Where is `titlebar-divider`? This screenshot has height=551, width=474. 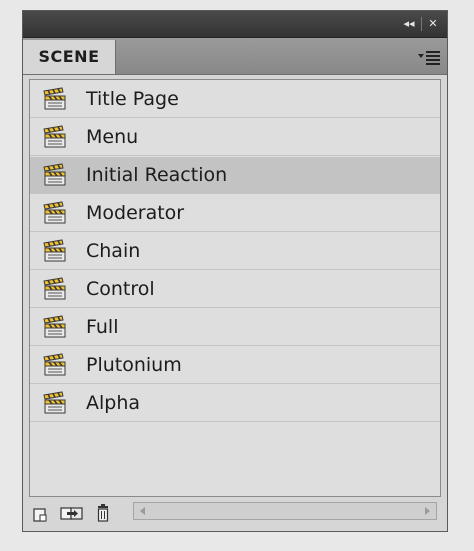
titlebar-divider is located at coordinates (421, 24).